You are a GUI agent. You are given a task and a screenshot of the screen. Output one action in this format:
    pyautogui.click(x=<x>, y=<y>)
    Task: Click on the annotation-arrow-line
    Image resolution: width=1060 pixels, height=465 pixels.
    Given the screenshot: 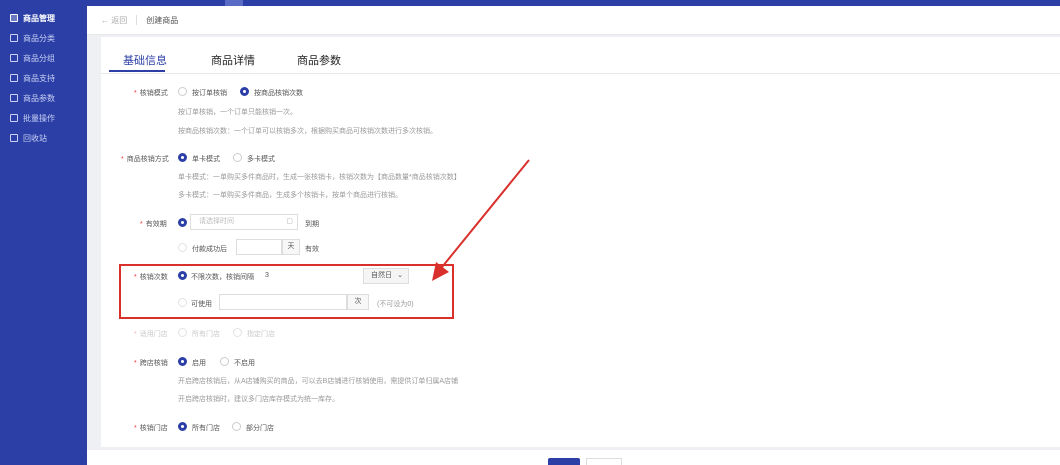 What is the action you would take?
    pyautogui.click(x=483, y=216)
    